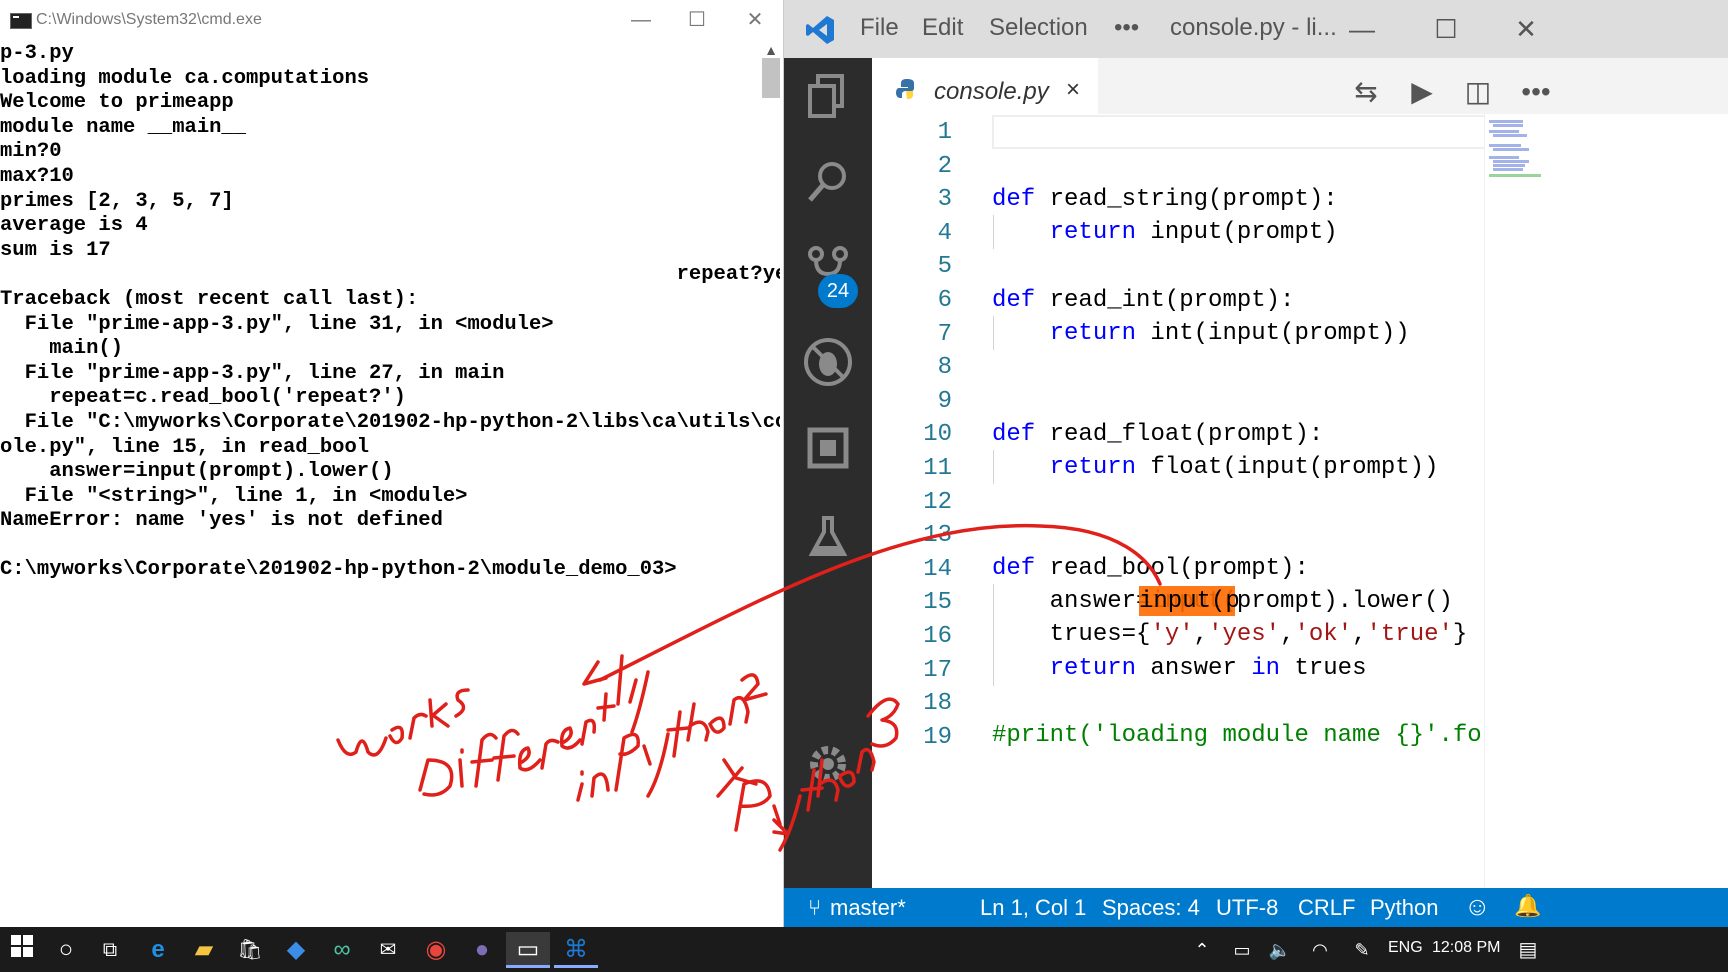 The height and width of the screenshot is (972, 1728). I want to click on line-number: 11, so click(937, 468).